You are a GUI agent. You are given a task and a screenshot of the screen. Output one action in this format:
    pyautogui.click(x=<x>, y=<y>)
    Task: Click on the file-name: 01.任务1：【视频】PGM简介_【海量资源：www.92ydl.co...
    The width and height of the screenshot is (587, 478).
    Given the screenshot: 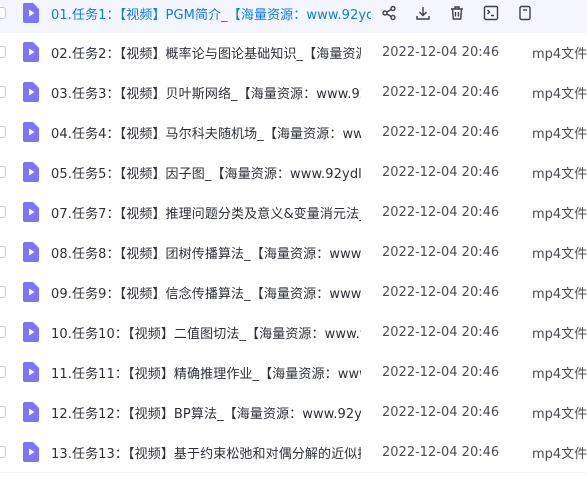 What is the action you would take?
    pyautogui.click(x=211, y=13)
    